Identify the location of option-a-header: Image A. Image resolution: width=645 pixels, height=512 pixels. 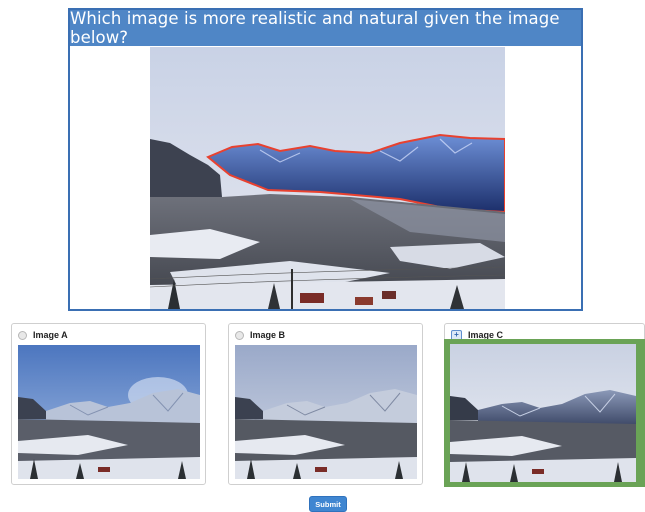
(43, 335).